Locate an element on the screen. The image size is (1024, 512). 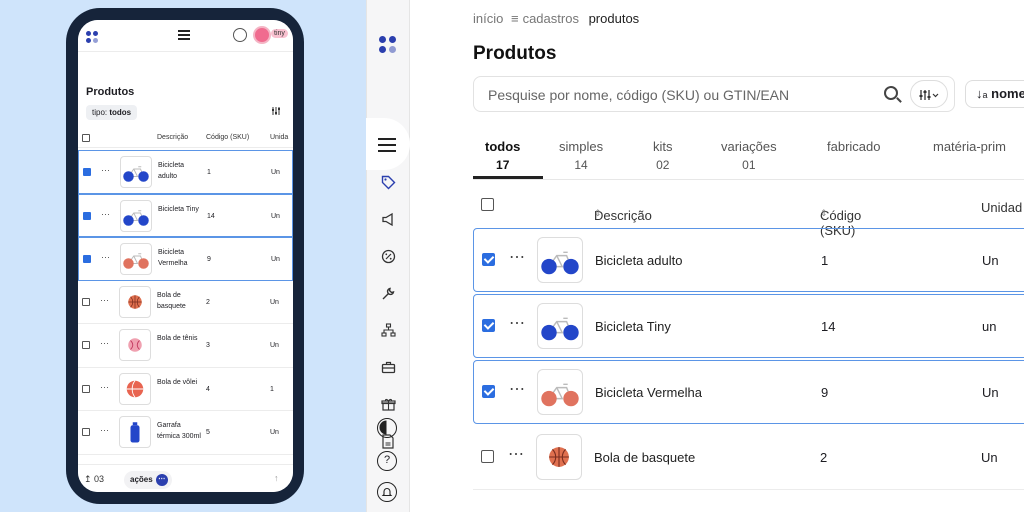
column-description: Descrição is located at coordinates (172, 137).